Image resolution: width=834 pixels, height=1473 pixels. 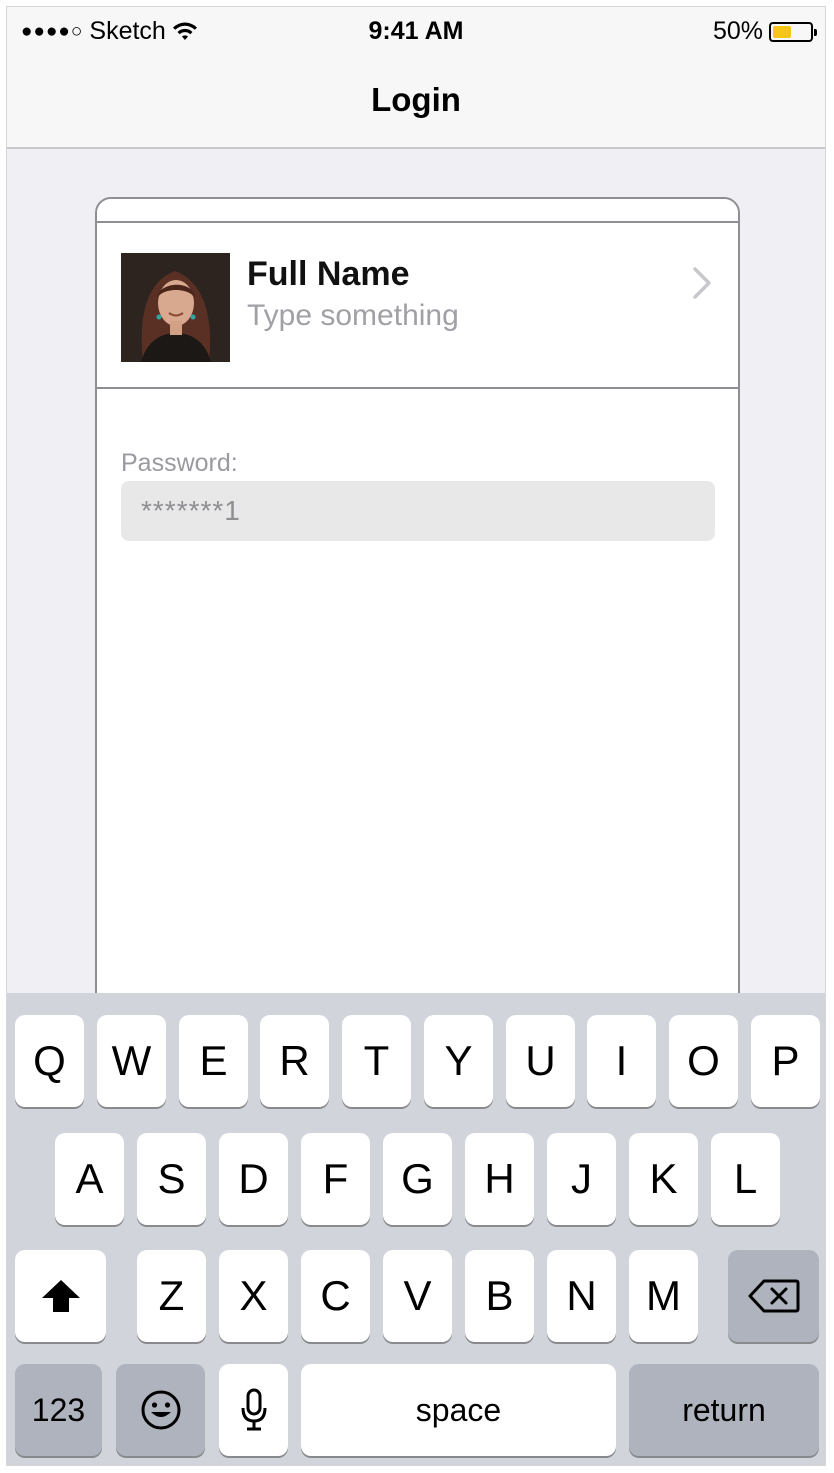 I want to click on avatar, so click(x=175, y=307).